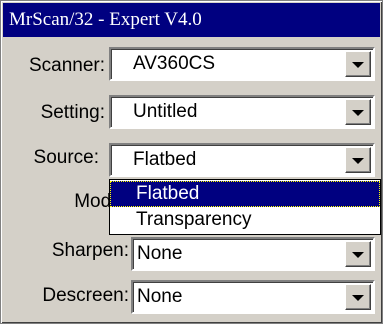 Image resolution: width=383 pixels, height=324 pixels. Describe the element at coordinates (66, 157) in the screenshot. I see `source-label: Source:` at that location.